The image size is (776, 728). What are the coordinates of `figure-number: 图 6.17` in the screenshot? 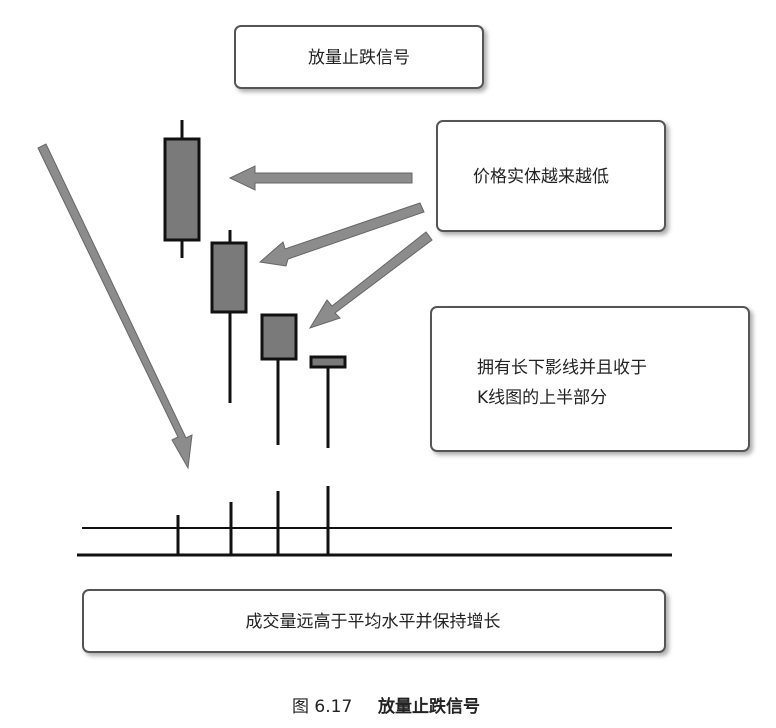 It's located at (322, 707).